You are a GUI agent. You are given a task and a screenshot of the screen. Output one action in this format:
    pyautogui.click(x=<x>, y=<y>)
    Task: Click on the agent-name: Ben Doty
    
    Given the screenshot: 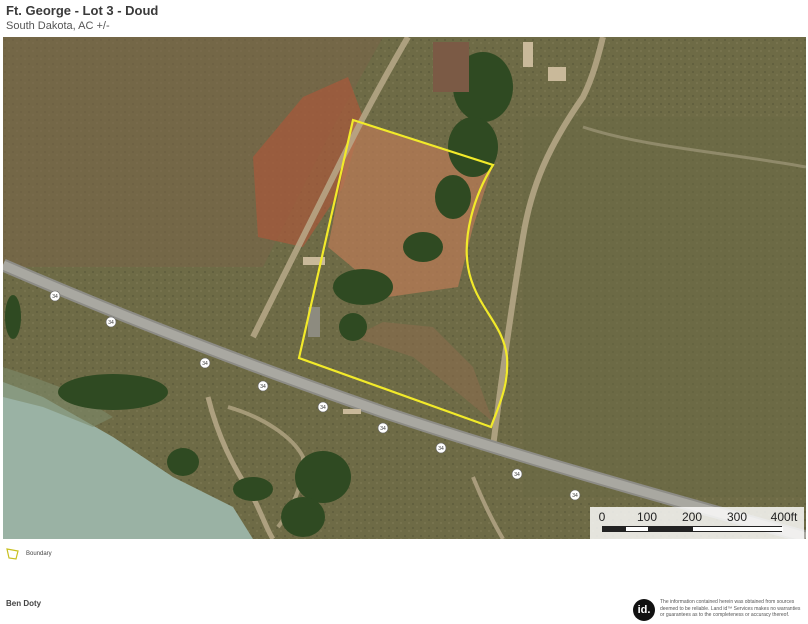 What is the action you would take?
    pyautogui.click(x=24, y=603)
    